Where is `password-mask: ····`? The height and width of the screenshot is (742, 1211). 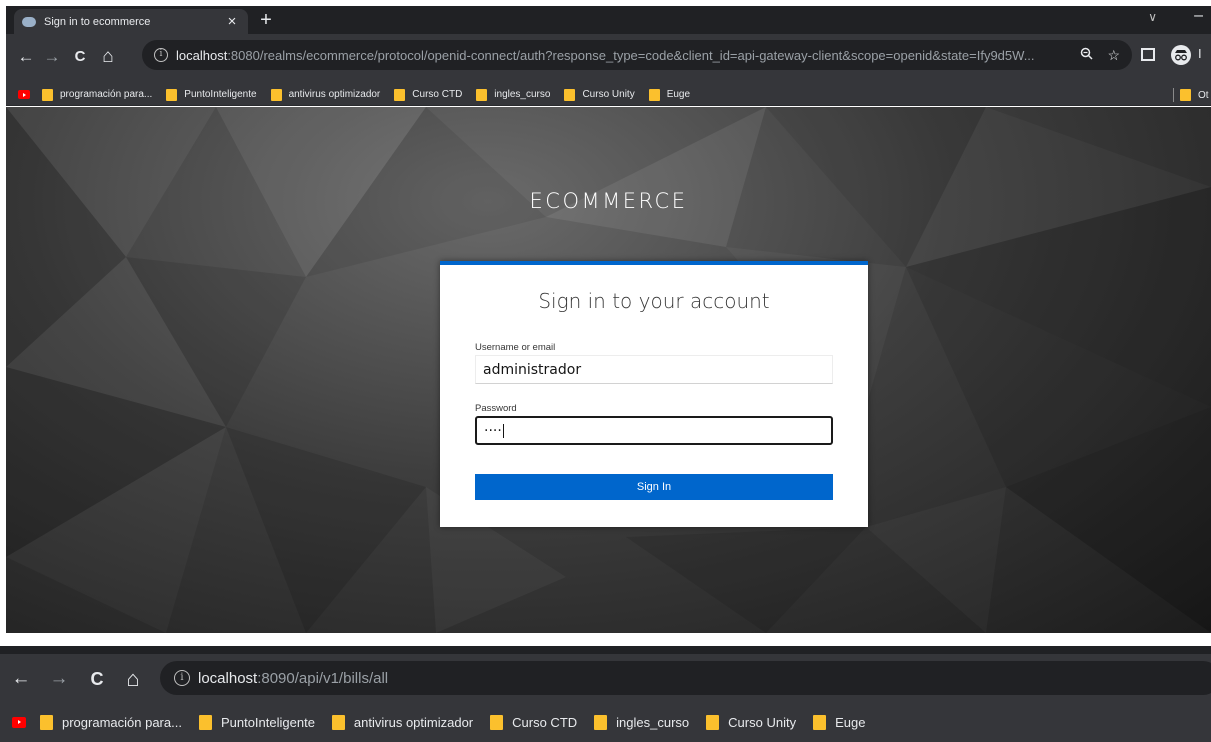 password-mask: ···· is located at coordinates (493, 430).